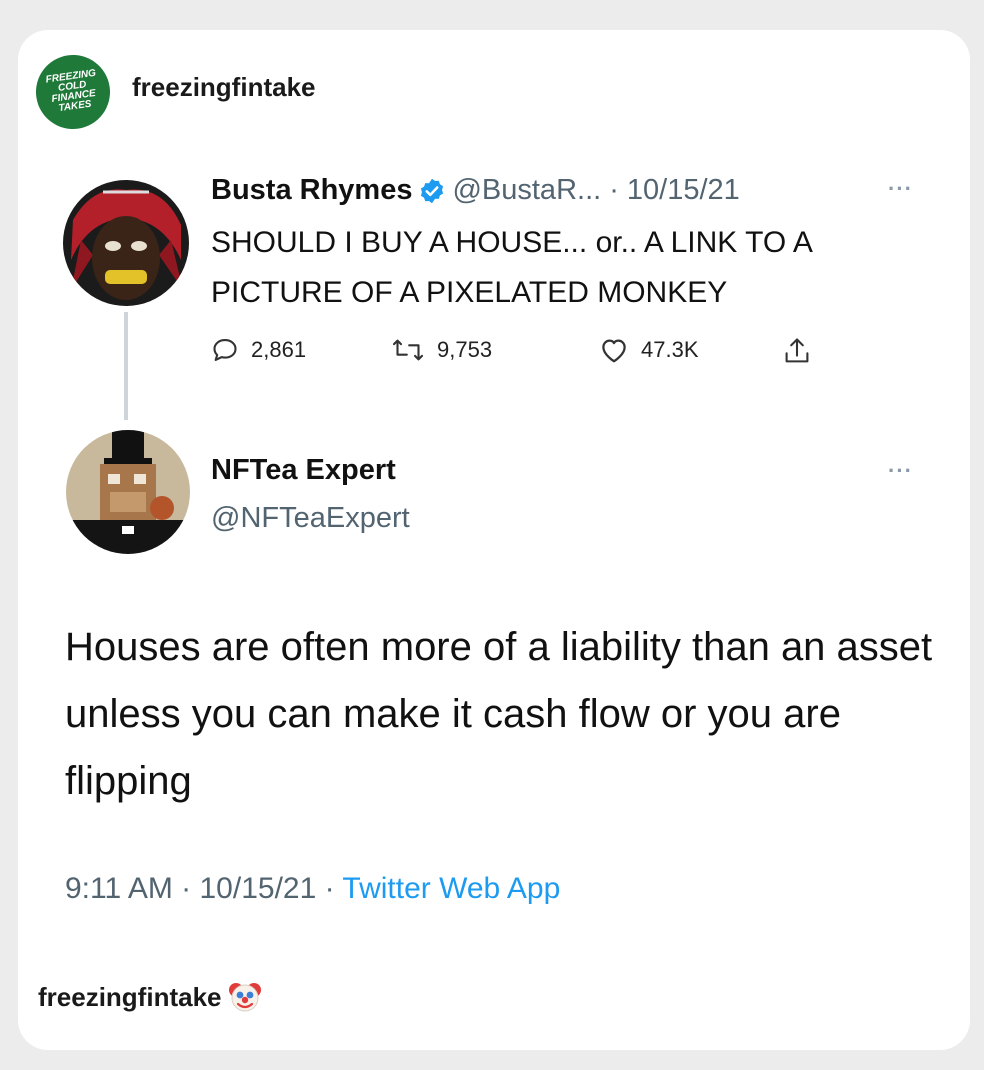  I want to click on busta-avatar, so click(126, 243).